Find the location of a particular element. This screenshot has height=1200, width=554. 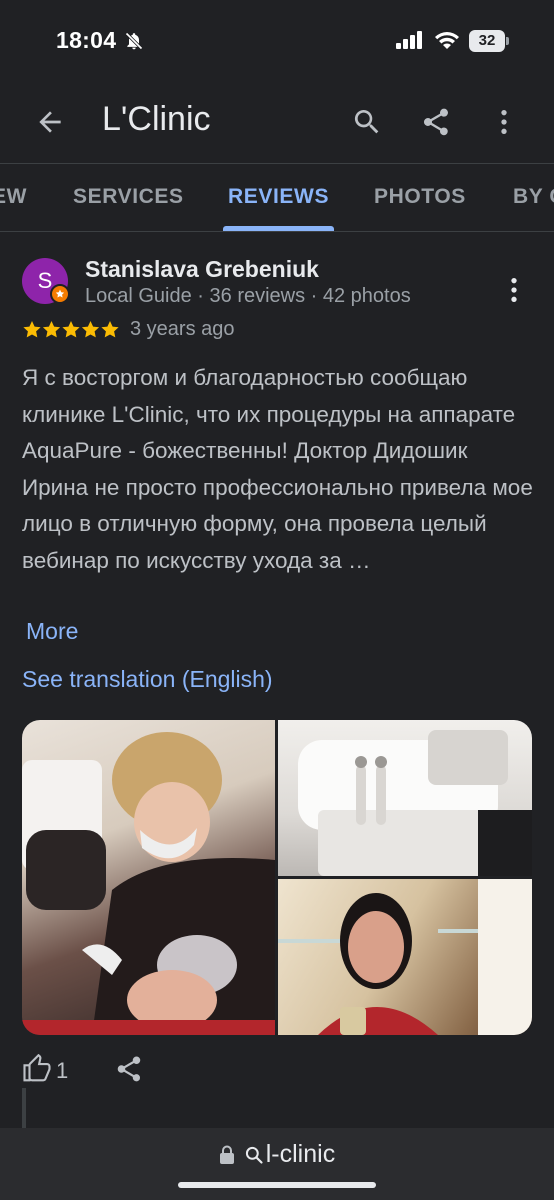

url-text: l-clinic is located at coordinates (300, 1154).